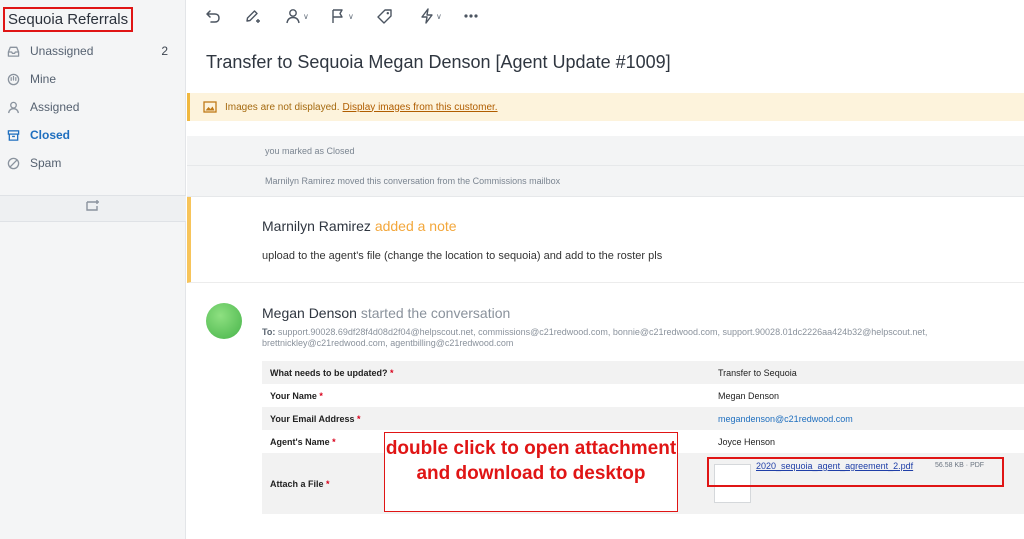 The height and width of the screenshot is (539, 1024). I want to click on avatar, so click(224, 321).